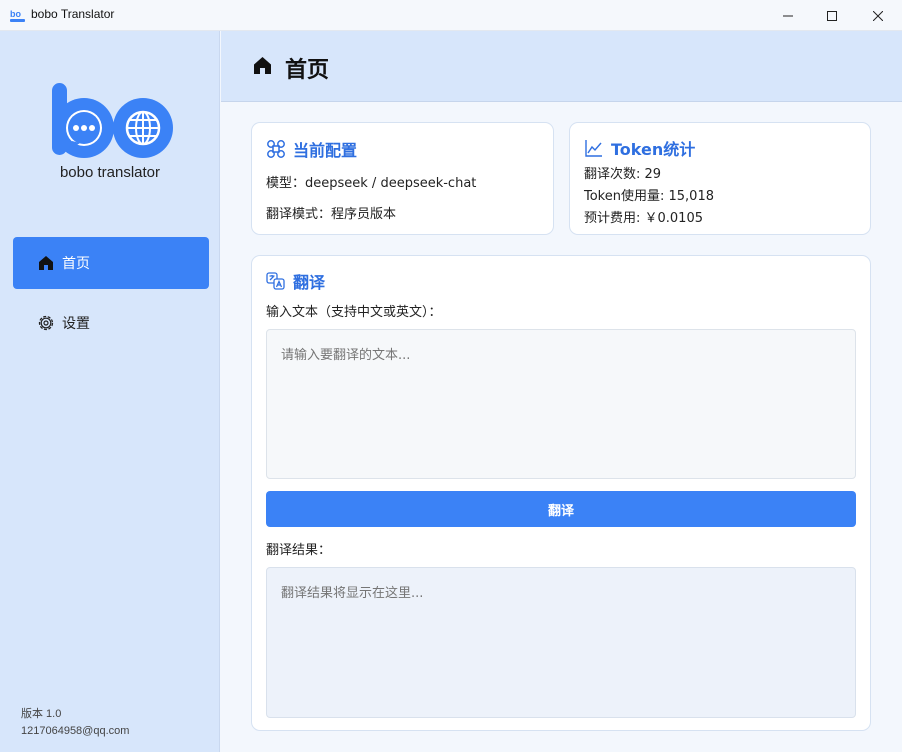  I want to click on sidebar-item-home: 首页, so click(111, 263).